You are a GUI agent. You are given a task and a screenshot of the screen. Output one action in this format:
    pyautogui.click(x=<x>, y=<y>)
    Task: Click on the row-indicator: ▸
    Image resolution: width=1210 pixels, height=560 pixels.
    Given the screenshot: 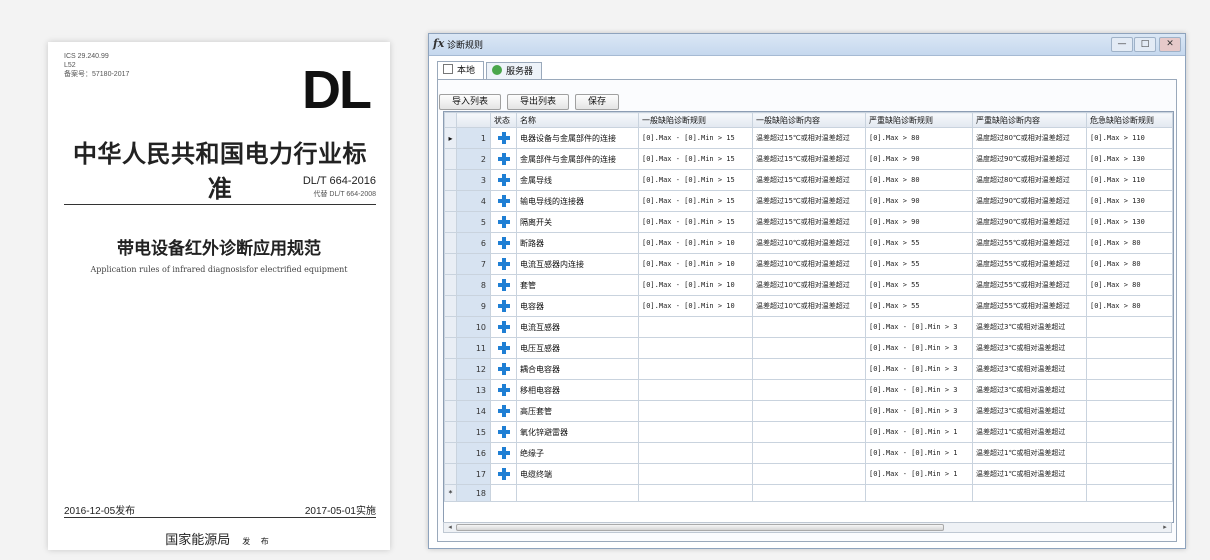 What is the action you would take?
    pyautogui.click(x=450, y=138)
    